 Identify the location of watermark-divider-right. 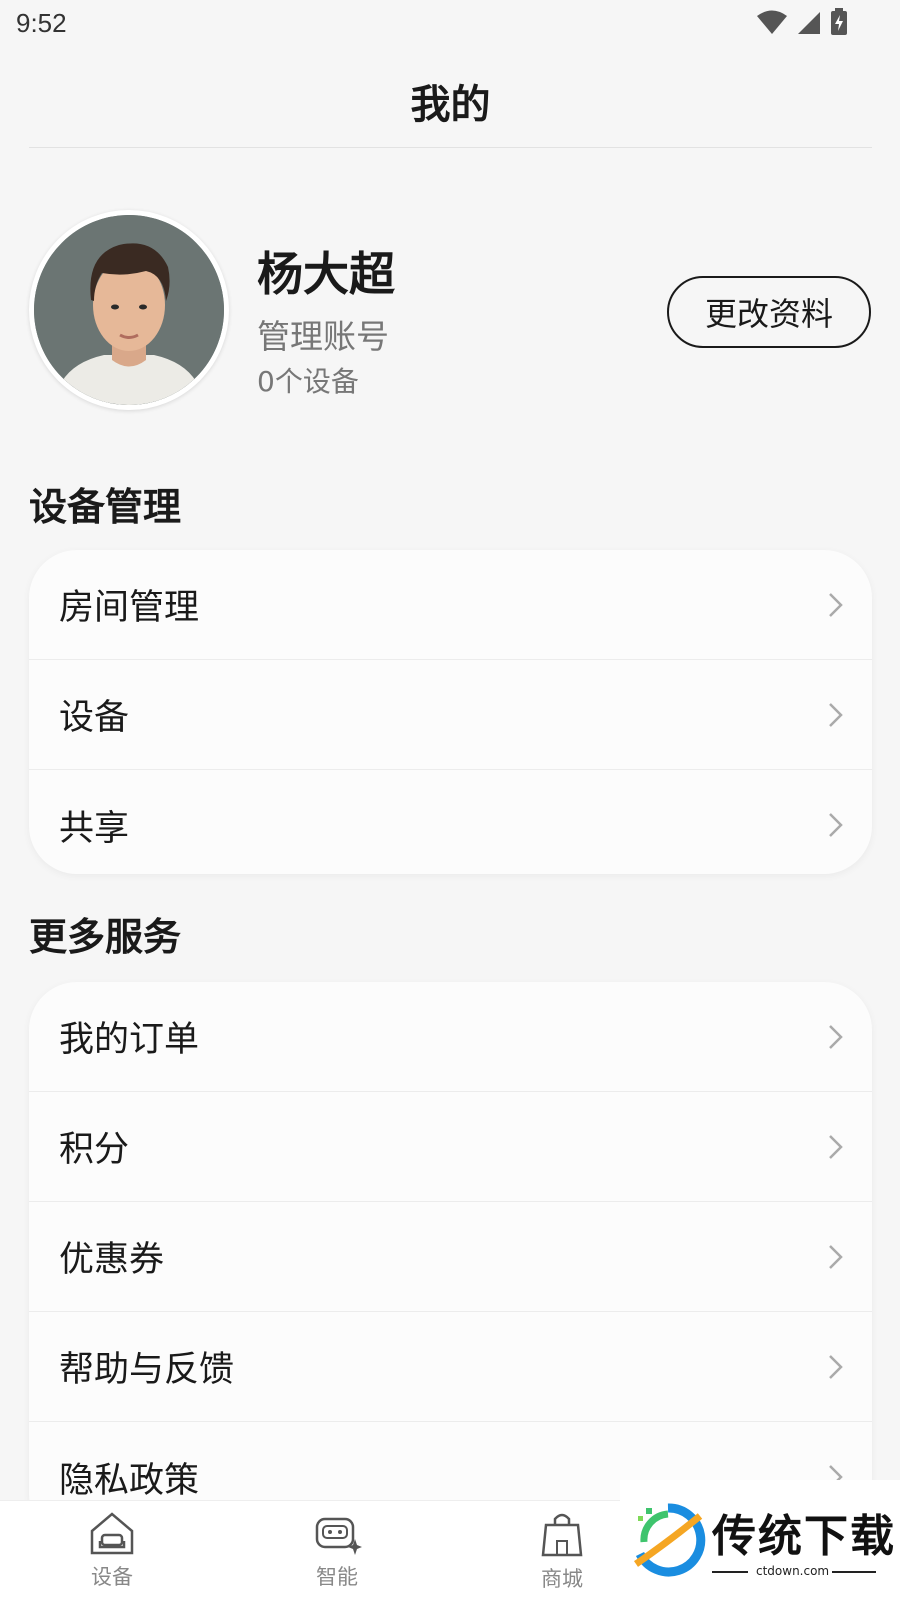
(854, 1572).